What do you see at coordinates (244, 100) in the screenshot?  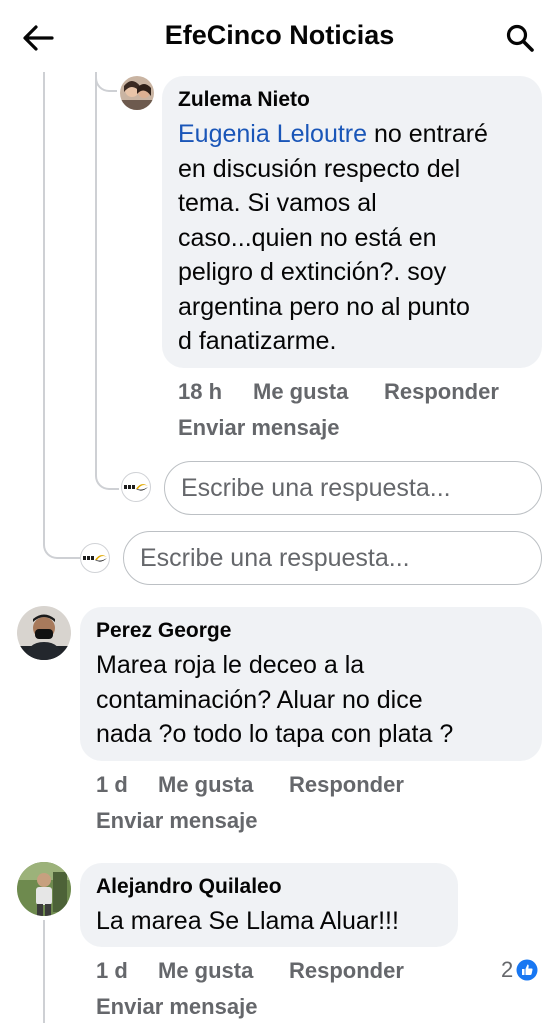 I see `comment-author: Zulema Nieto` at bounding box center [244, 100].